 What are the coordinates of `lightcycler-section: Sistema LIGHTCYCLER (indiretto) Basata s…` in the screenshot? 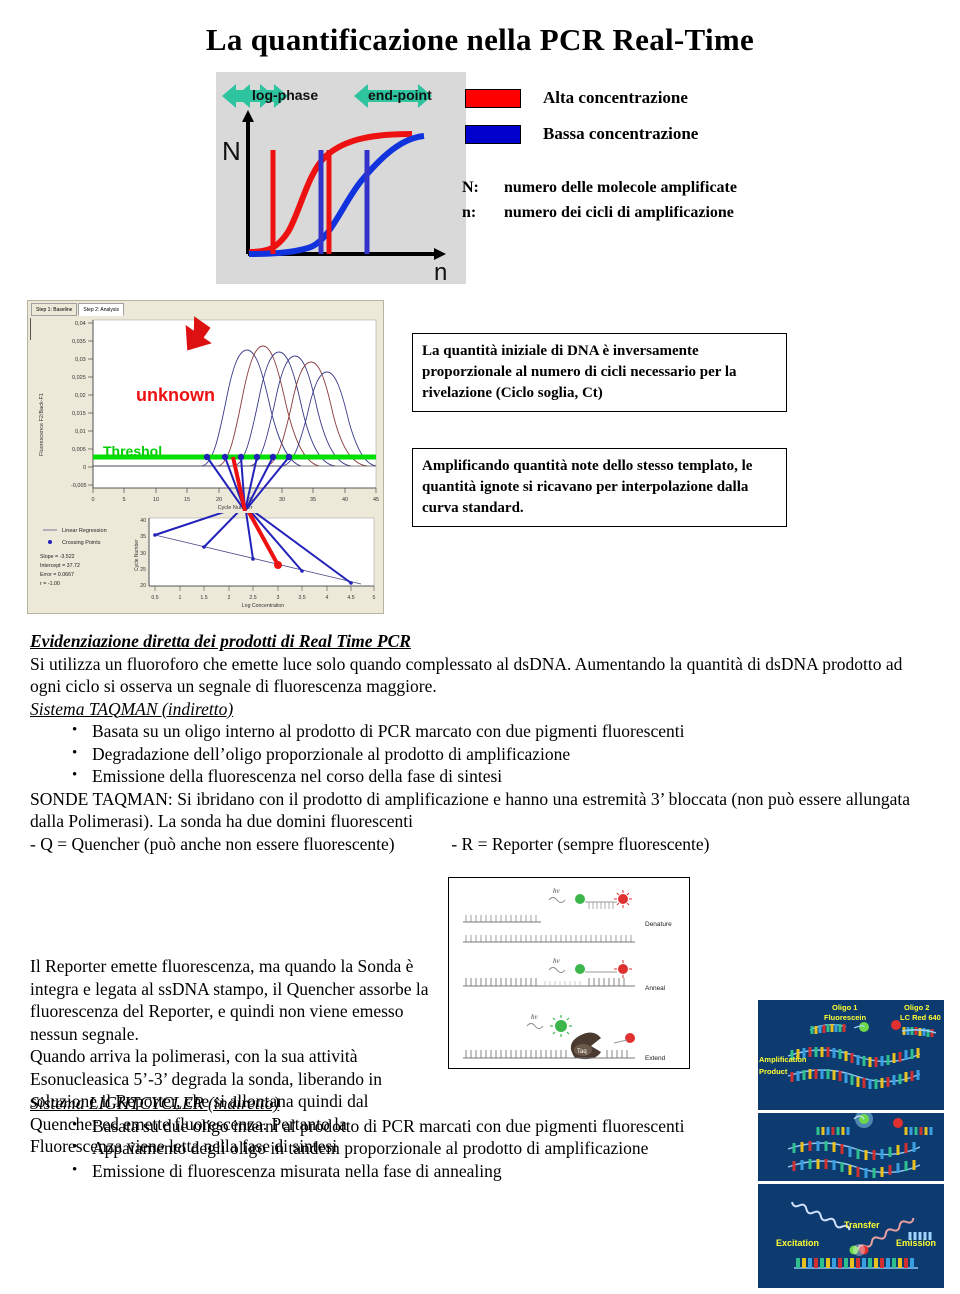 It's located at (400, 1137).